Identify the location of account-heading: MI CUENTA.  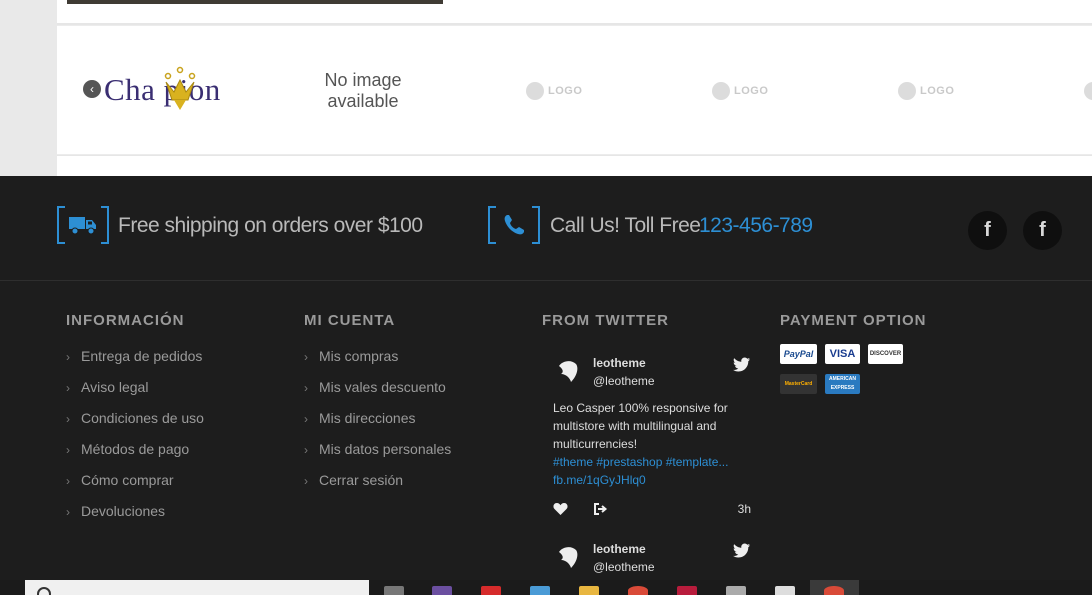
(350, 320).